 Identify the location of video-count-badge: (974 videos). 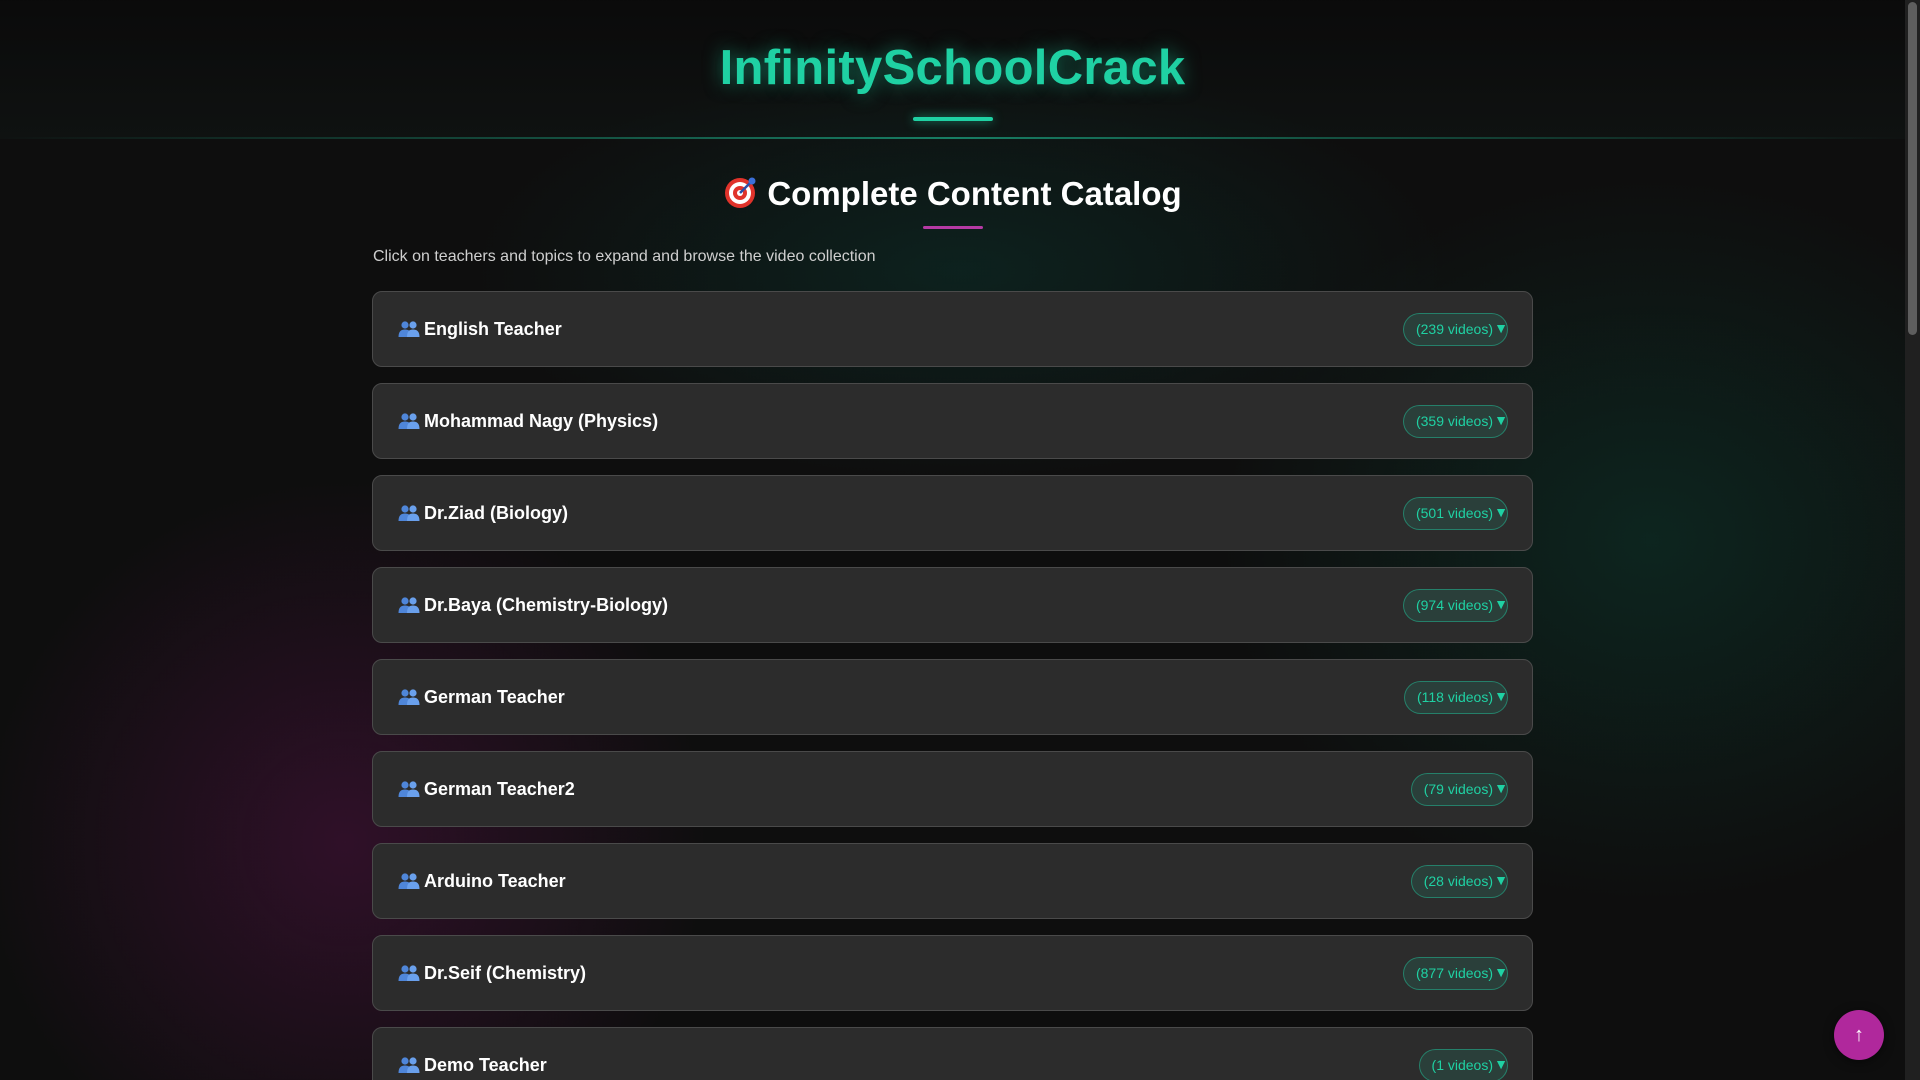
(1455, 605).